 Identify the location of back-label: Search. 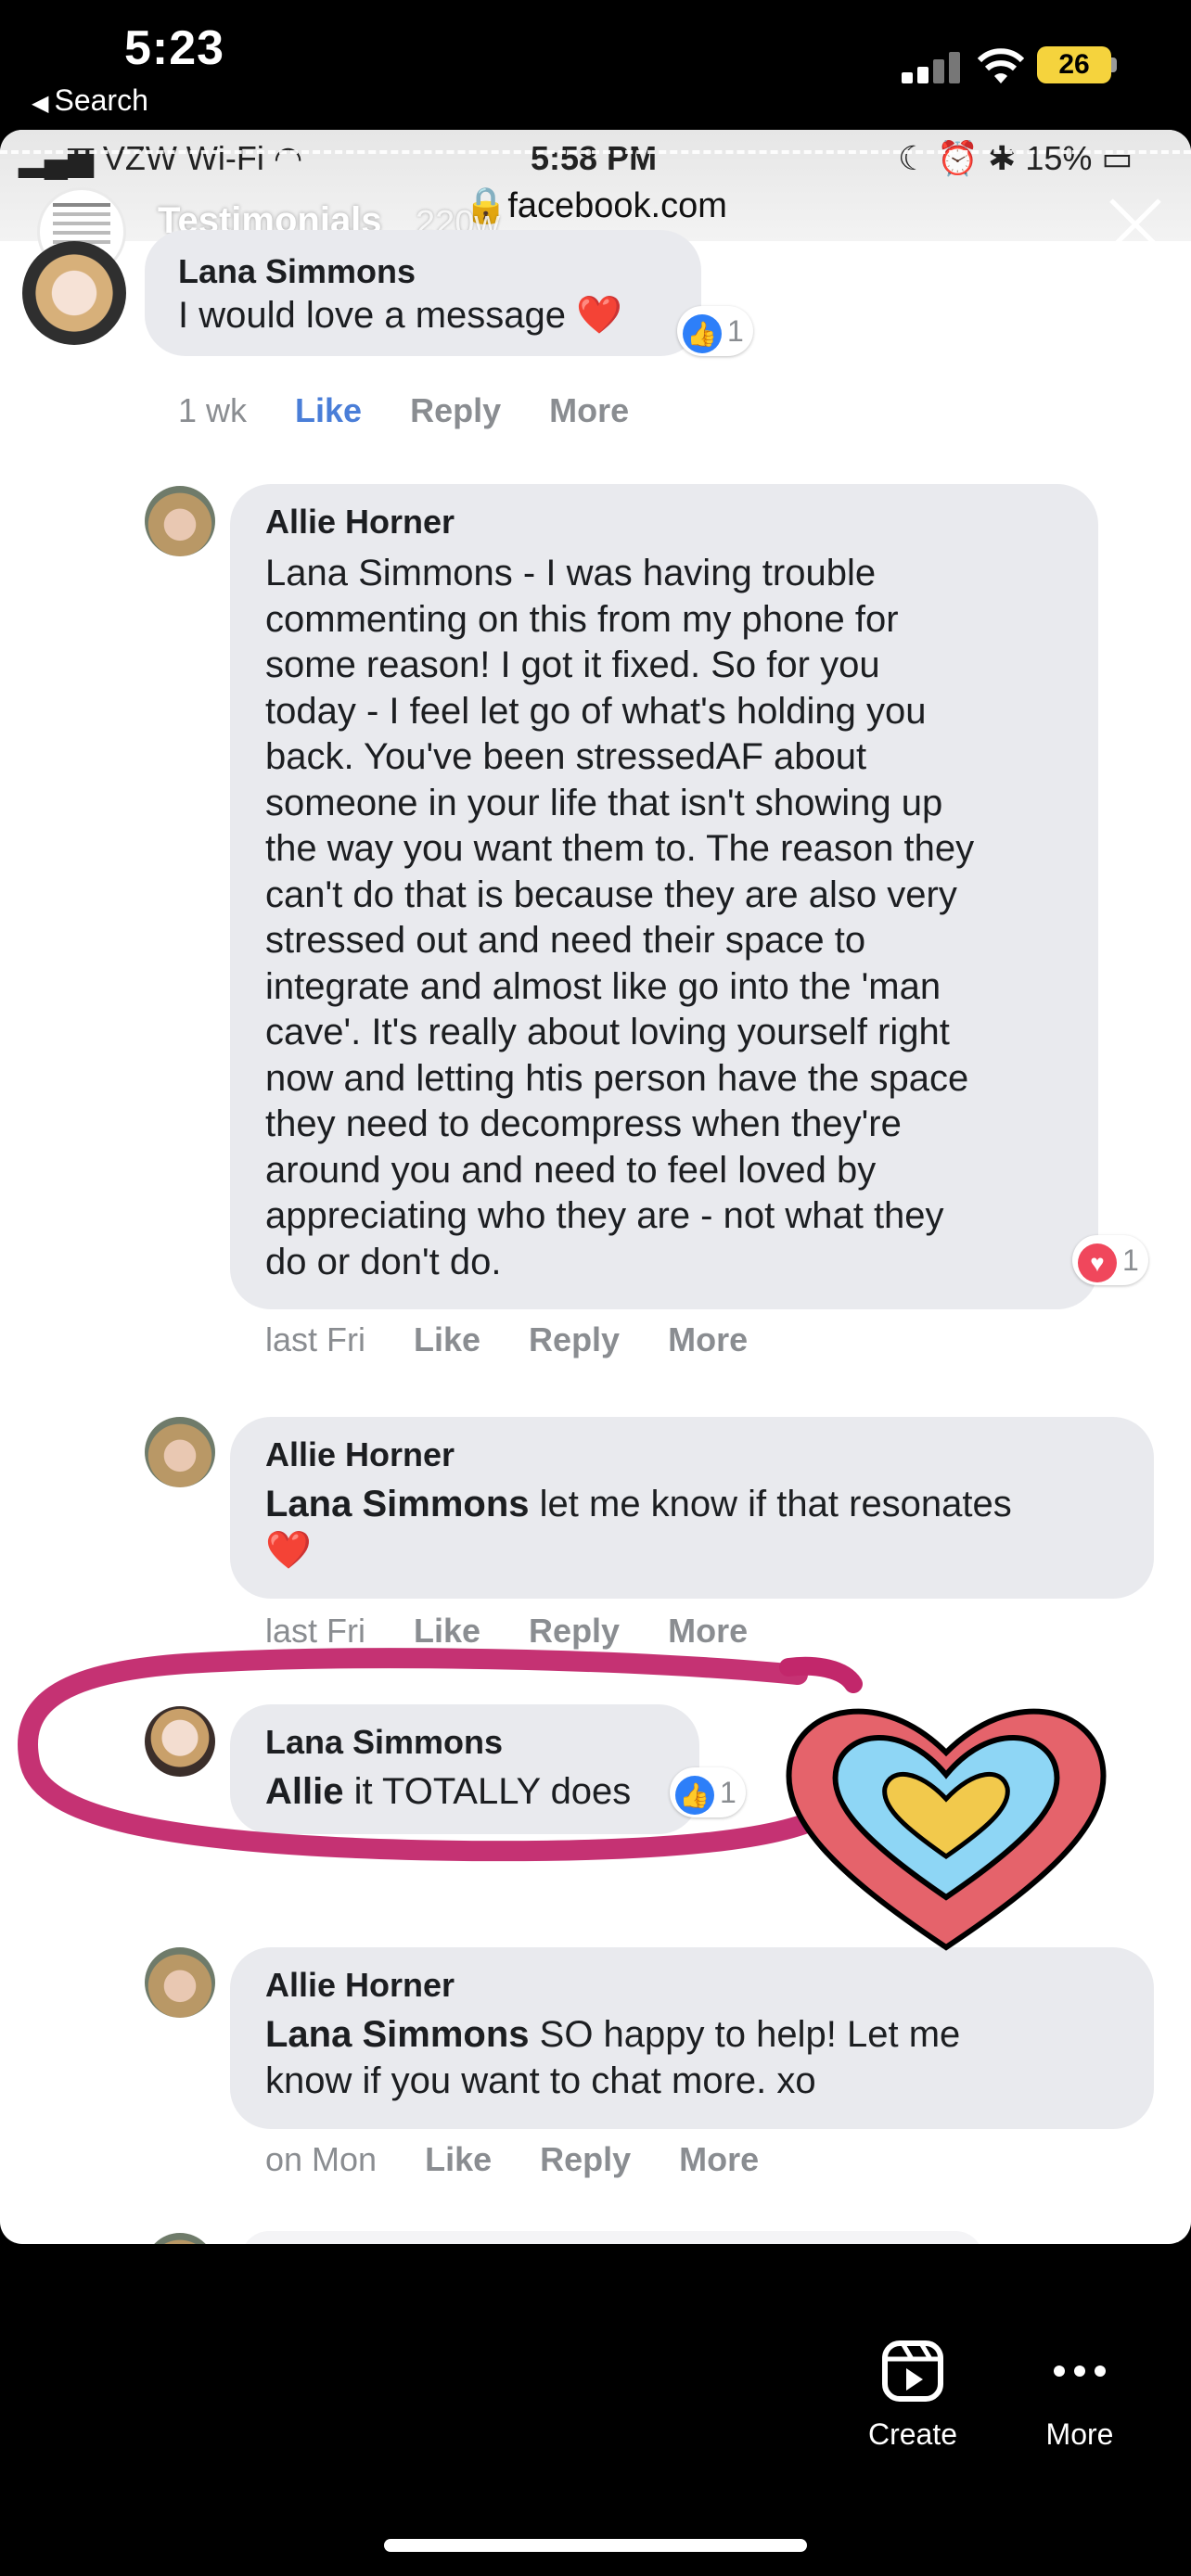
(101, 100).